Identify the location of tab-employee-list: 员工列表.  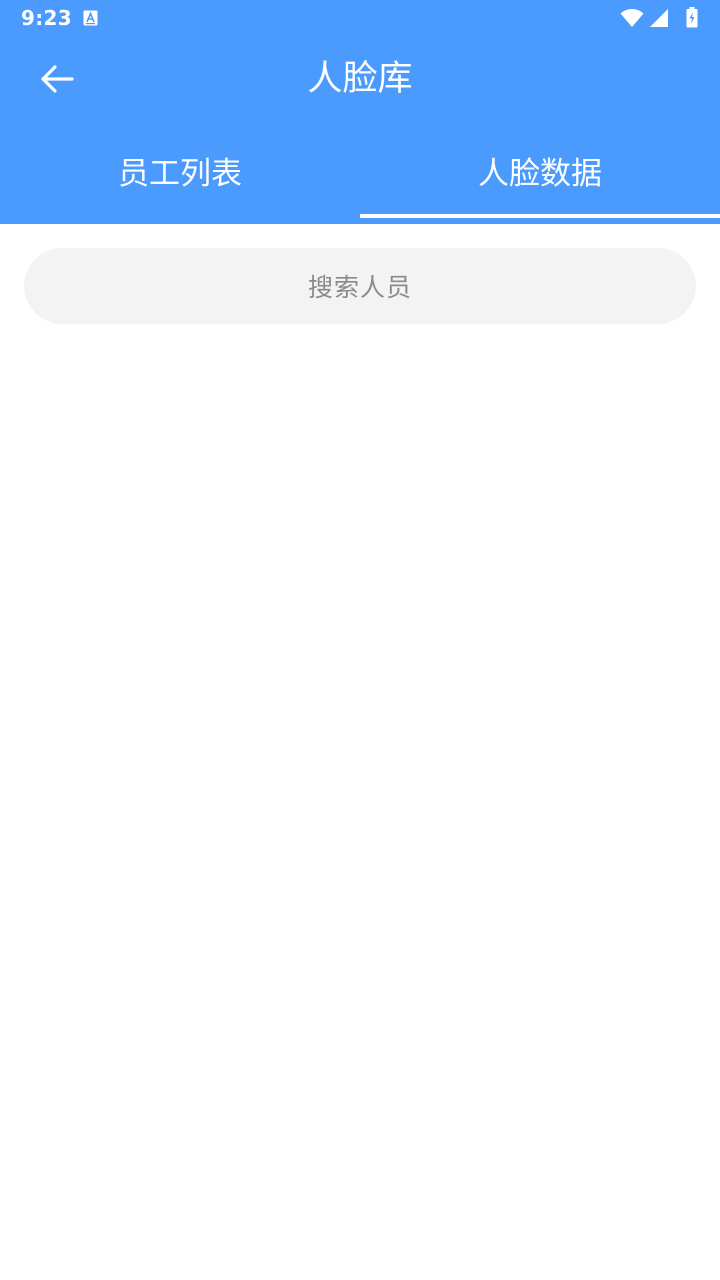
(180, 173).